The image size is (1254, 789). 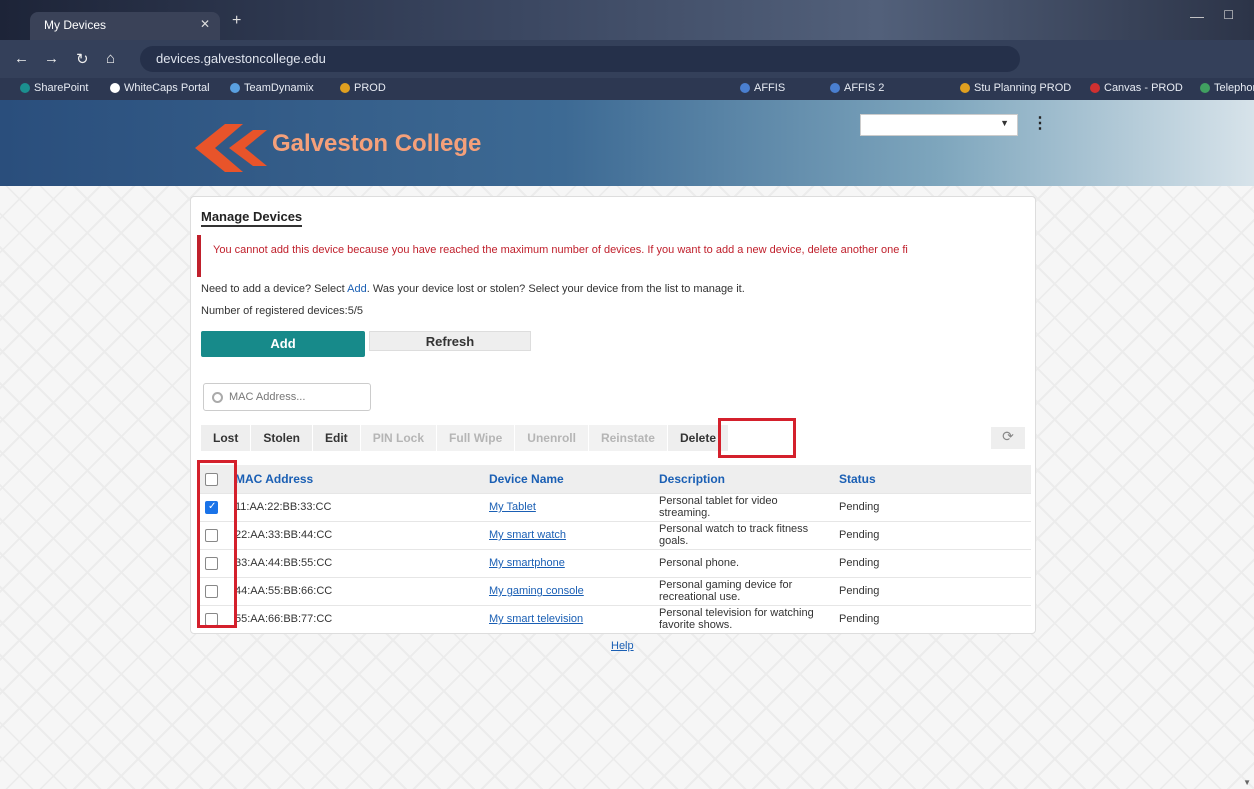 I want to click on menu-icon: ⋮, so click(x=1040, y=123).